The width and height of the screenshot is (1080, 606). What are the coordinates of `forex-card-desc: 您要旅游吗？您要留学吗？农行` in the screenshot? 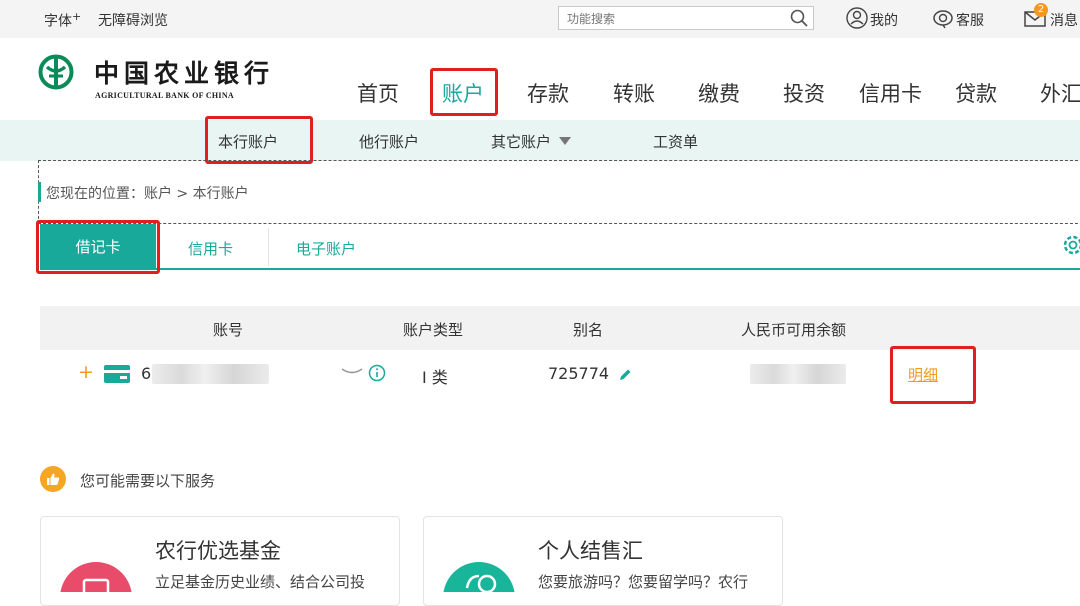 It's located at (643, 582).